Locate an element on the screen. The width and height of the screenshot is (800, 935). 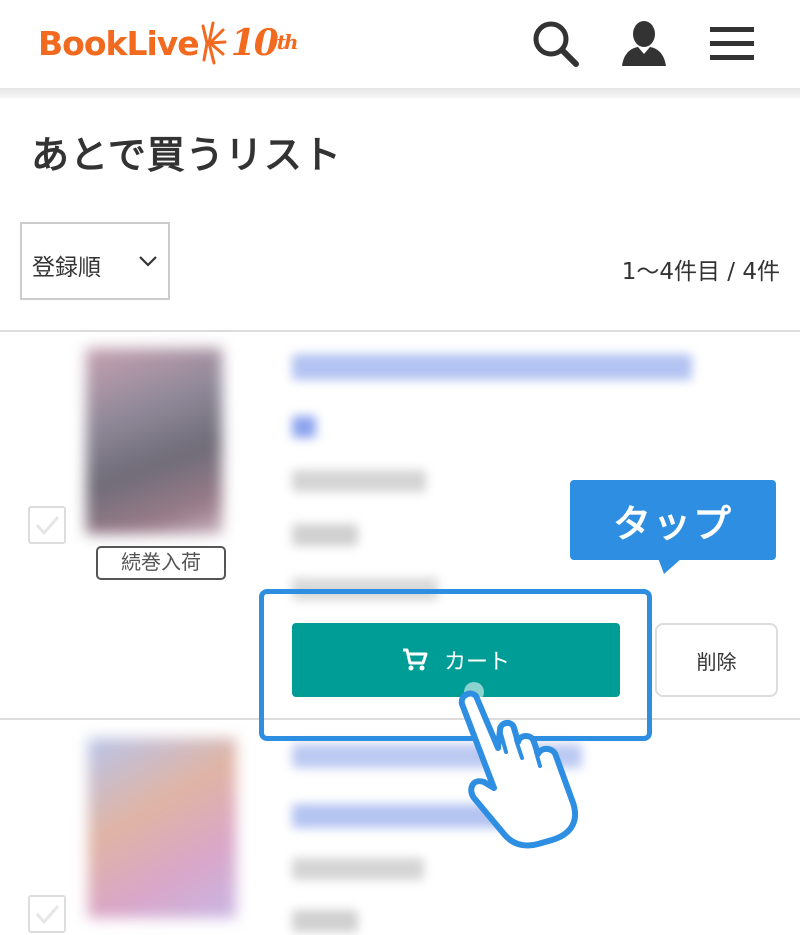
logo-burst-icon is located at coordinates (214, 43).